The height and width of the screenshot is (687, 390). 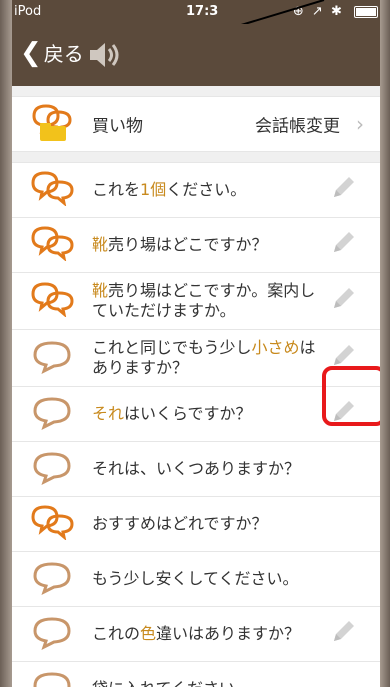 What do you see at coordinates (196, 674) in the screenshot?
I see `phrase-row: 袋に入れてください。` at bounding box center [196, 674].